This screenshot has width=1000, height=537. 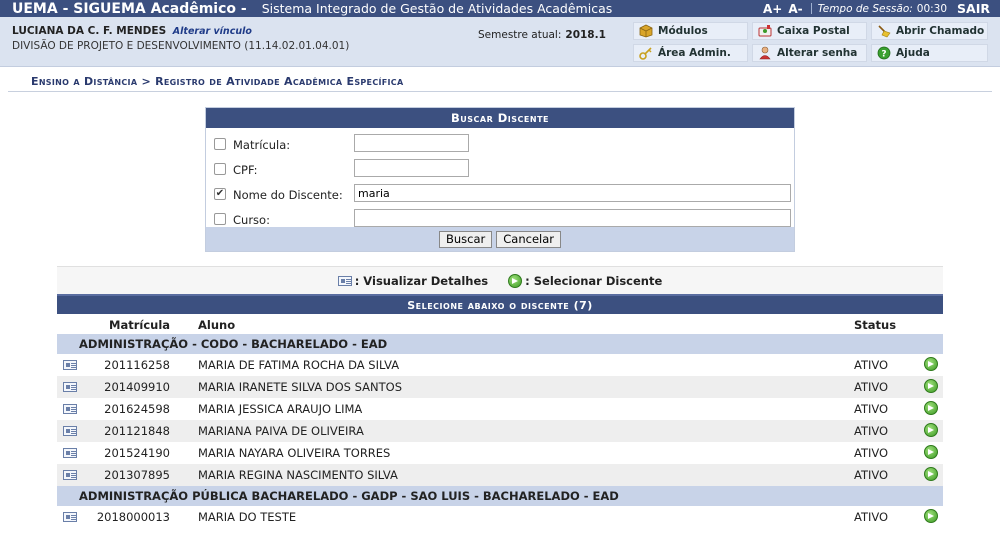 I want to click on form-row-cpf: CPF:, so click(x=500, y=170).